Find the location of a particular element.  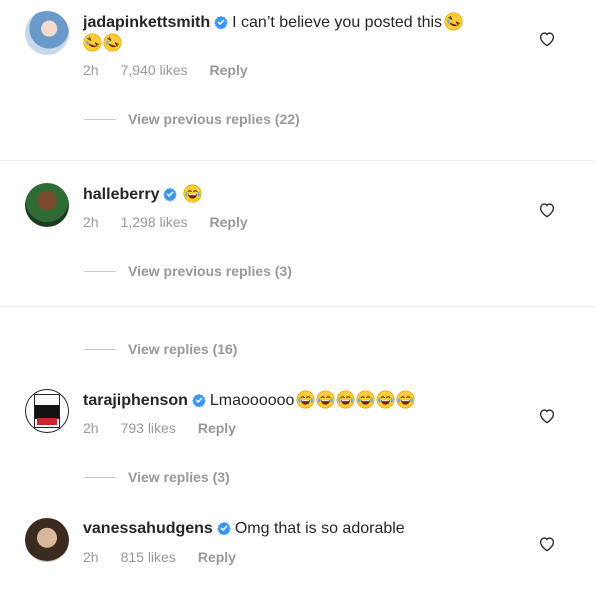

book-cover-image is located at coordinates (47, 411).